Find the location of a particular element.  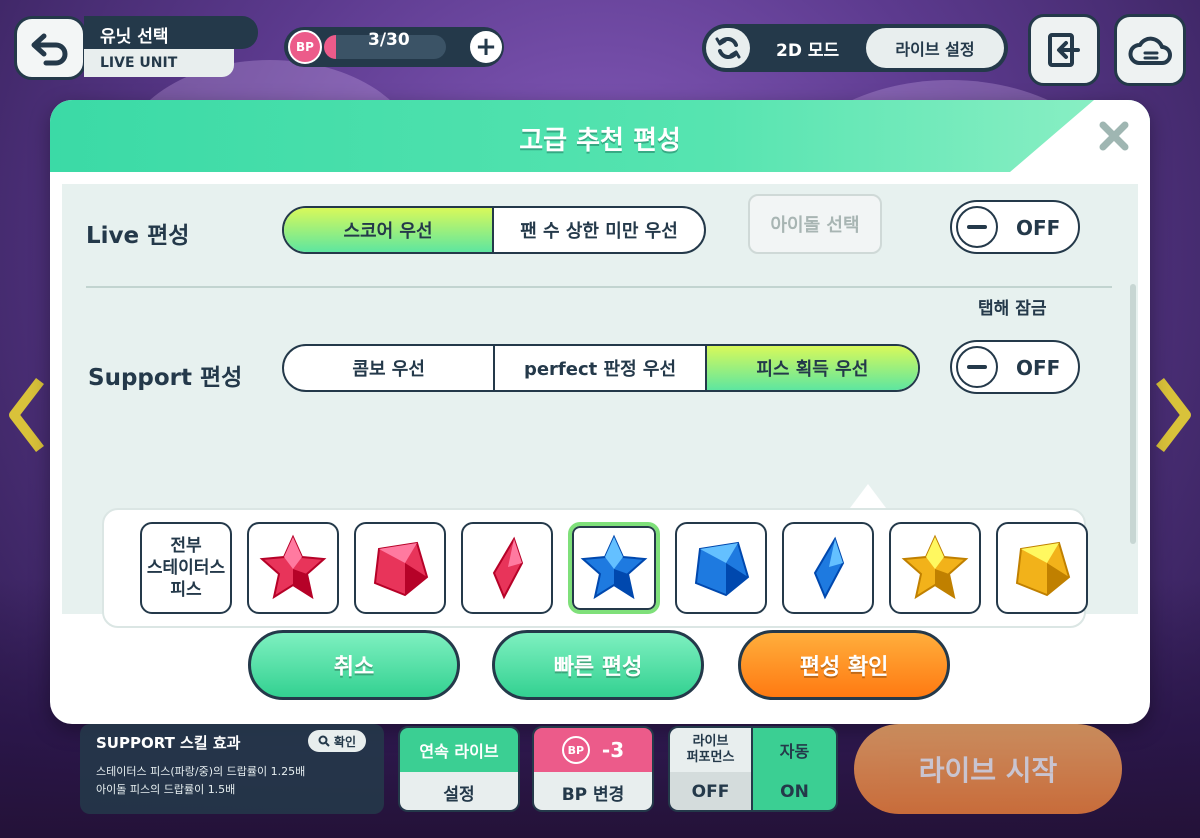

red-cube-piece-icon is located at coordinates (401, 569).